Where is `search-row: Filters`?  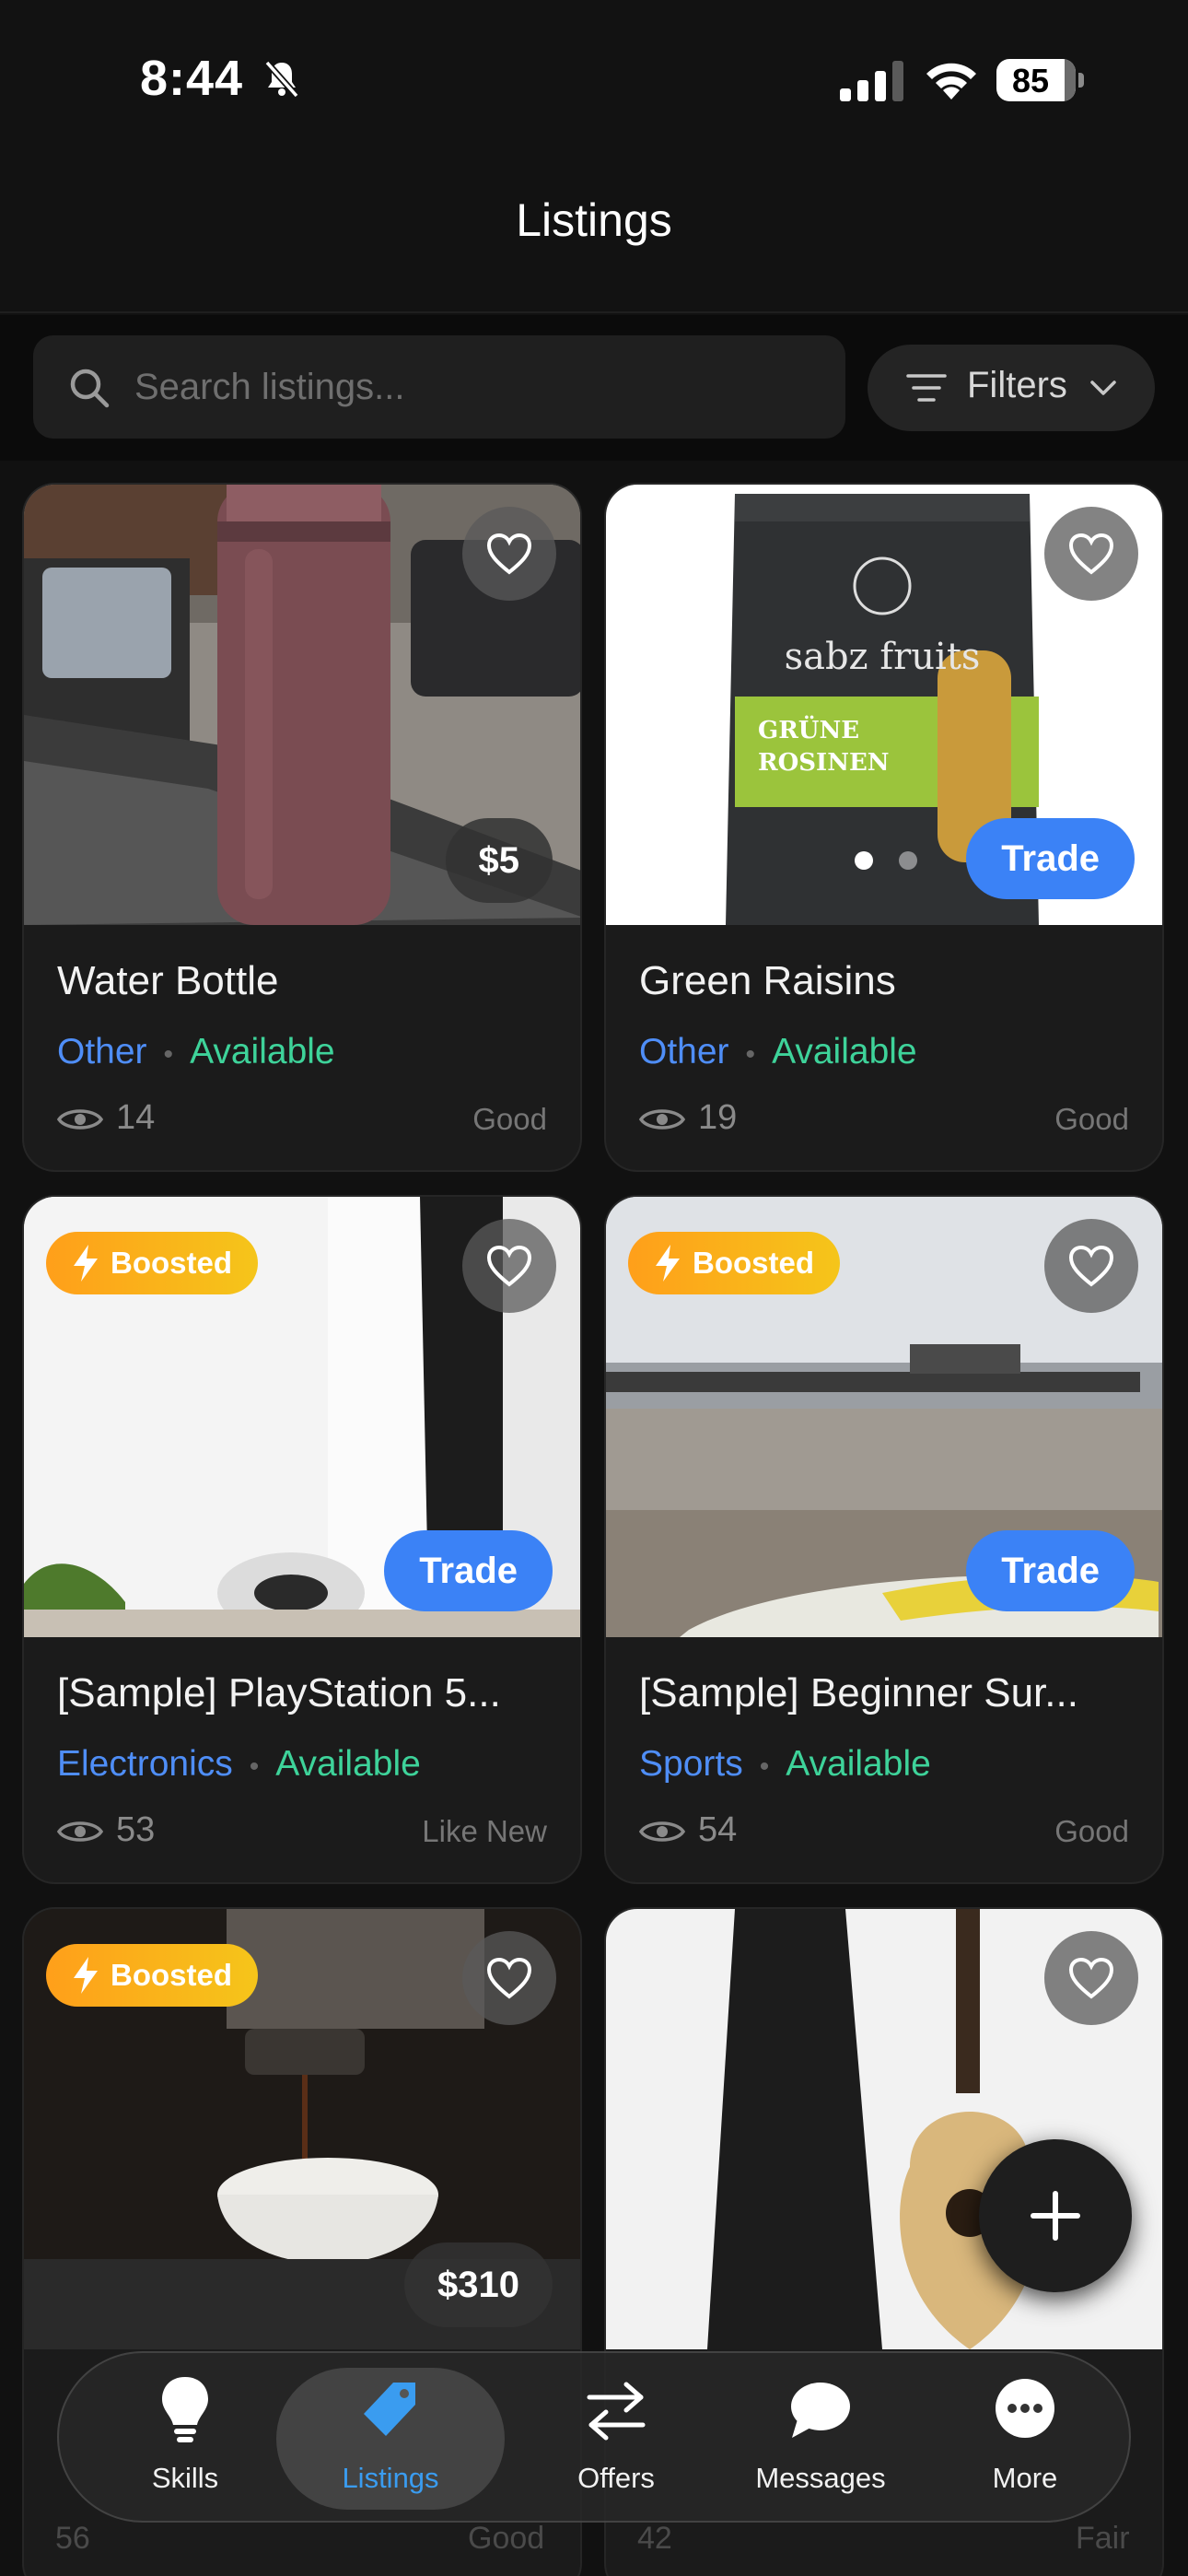 search-row: Filters is located at coordinates (594, 388).